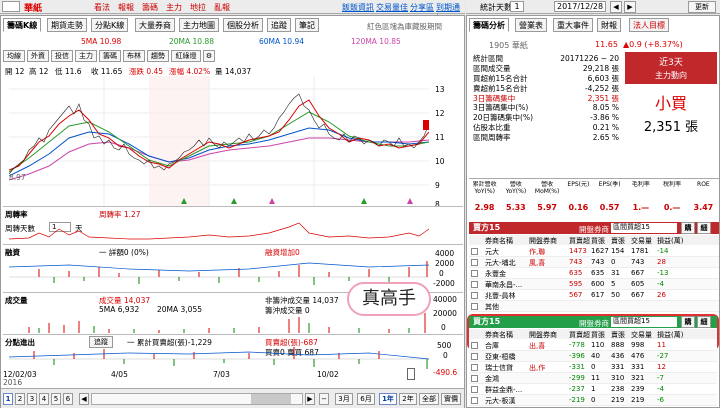 Image resolution: width=720 pixels, height=408 pixels. I want to click on fin-value-cell: 5.33, so click(516, 207).